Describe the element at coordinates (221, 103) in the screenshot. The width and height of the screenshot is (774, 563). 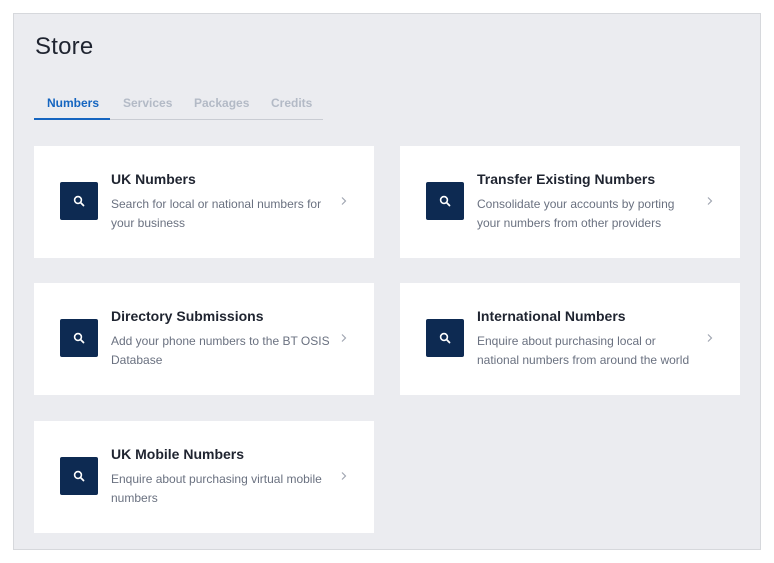
I see `tab-packages: Packages` at that location.